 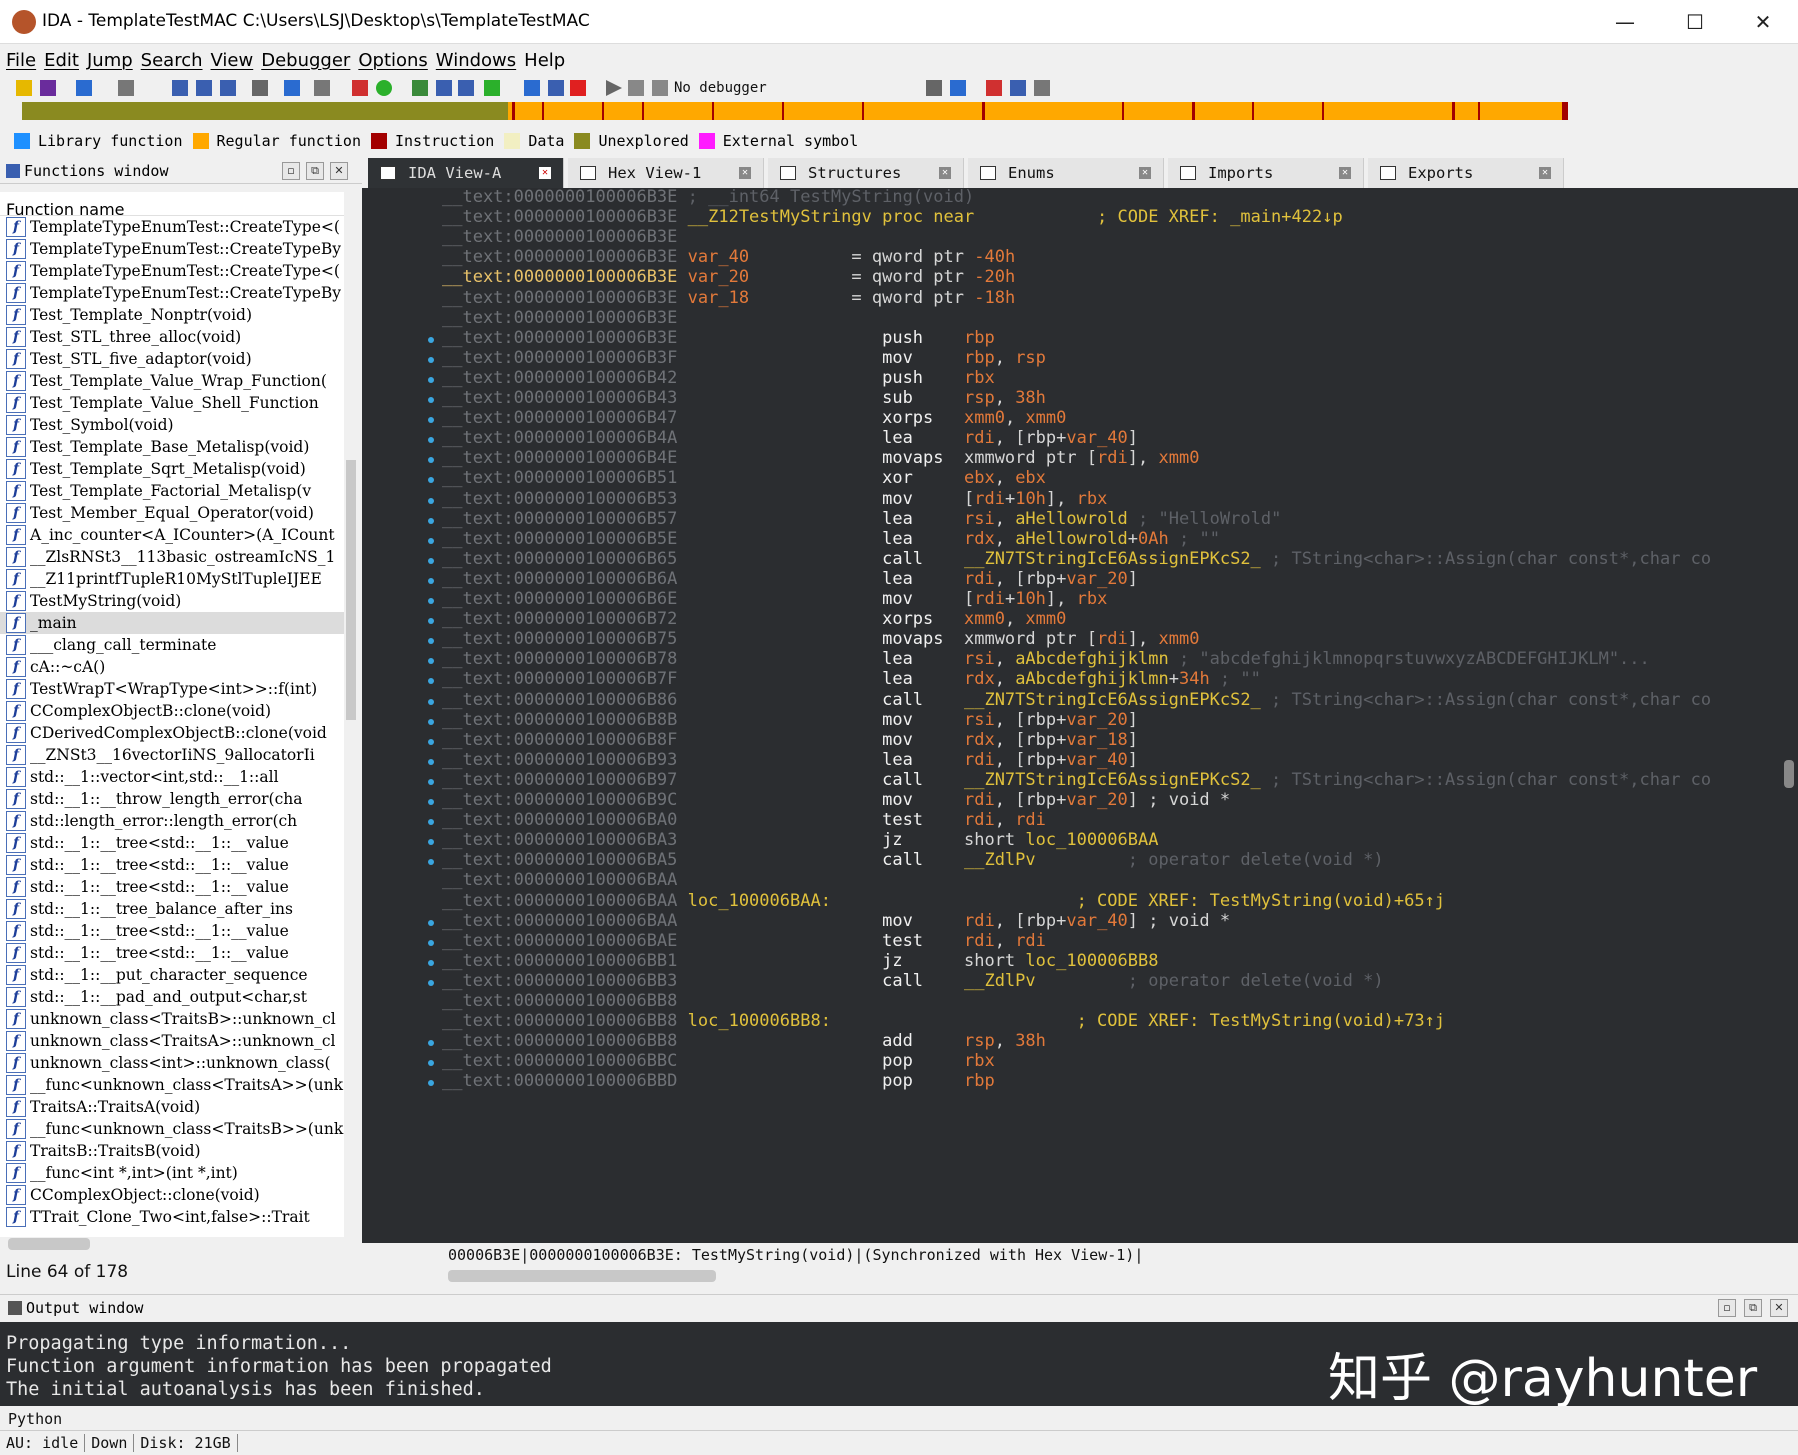 What do you see at coordinates (866, 173) in the screenshot?
I see `tab-structures: Structures ✕` at bounding box center [866, 173].